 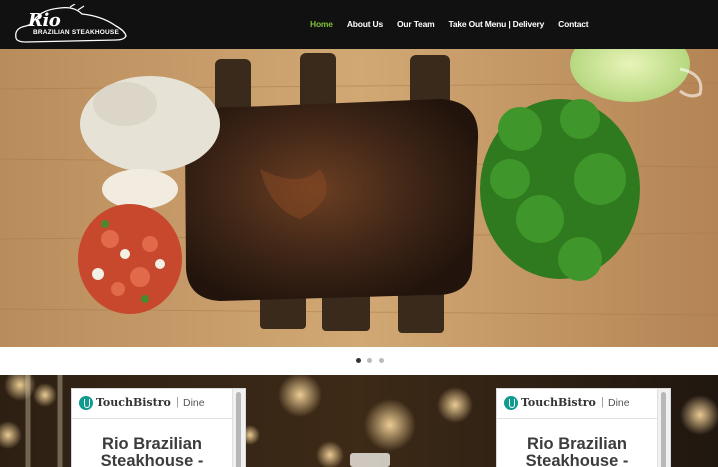 What do you see at coordinates (573, 25) in the screenshot?
I see `nav-contact: Contact` at bounding box center [573, 25].